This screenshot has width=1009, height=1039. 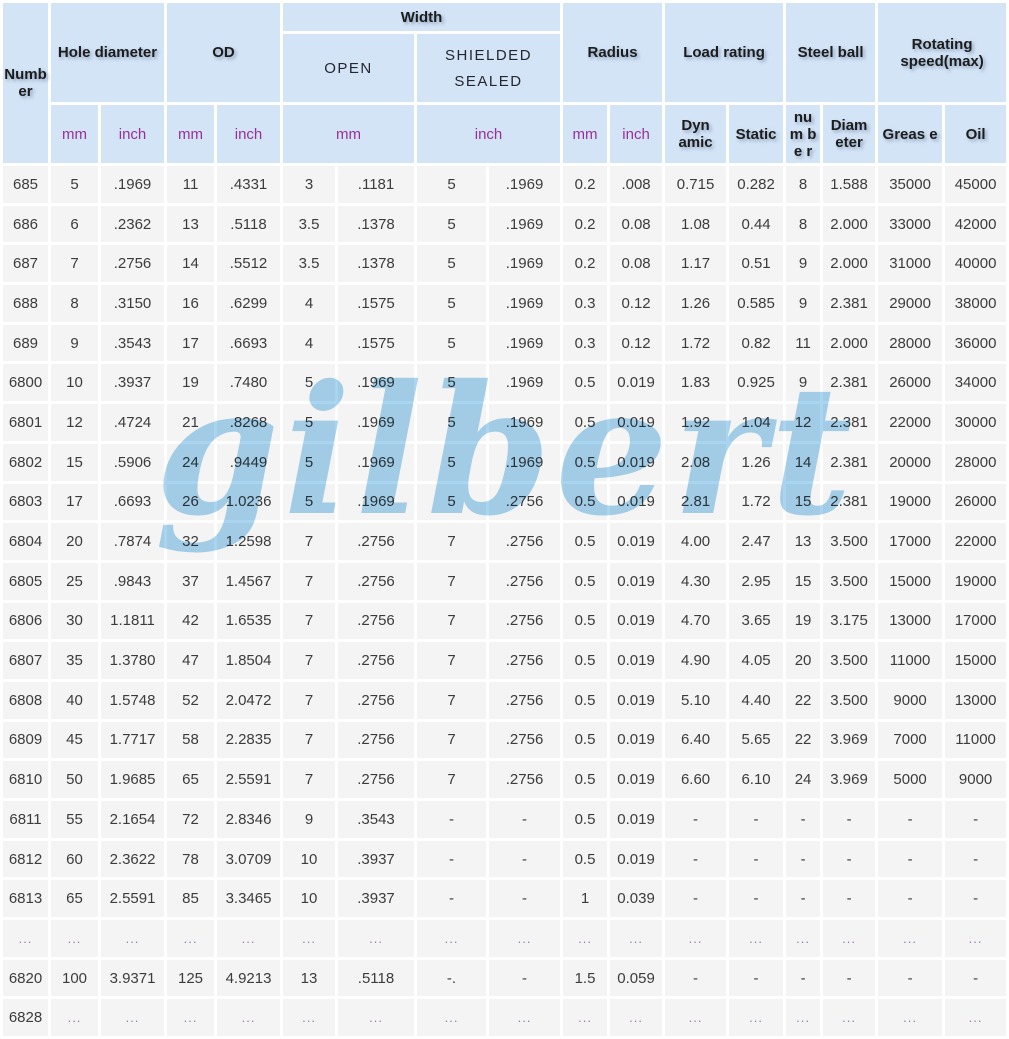 What do you see at coordinates (756, 343) in the screenshot?
I see `table-cell: 0.82` at bounding box center [756, 343].